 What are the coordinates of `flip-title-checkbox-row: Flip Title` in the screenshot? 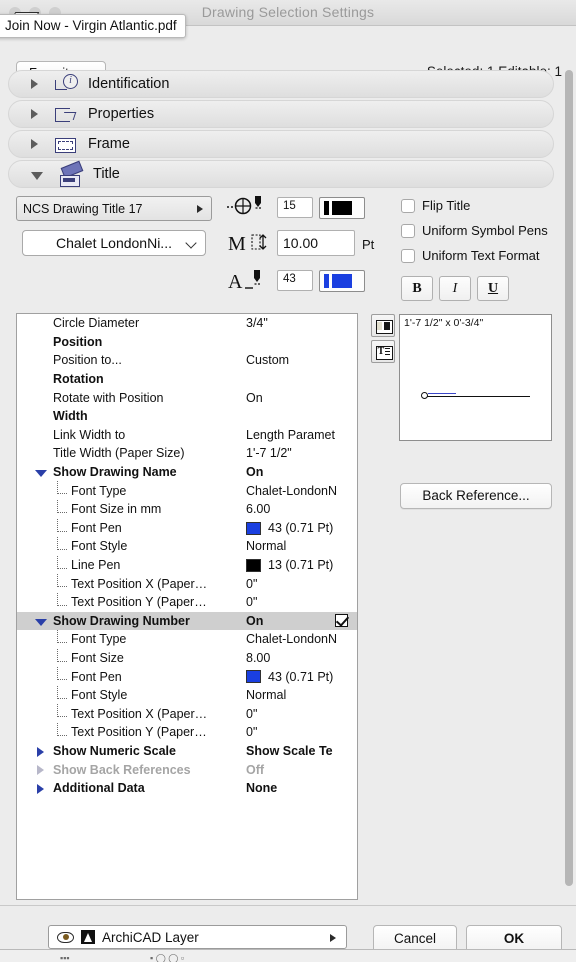 It's located at (435, 205).